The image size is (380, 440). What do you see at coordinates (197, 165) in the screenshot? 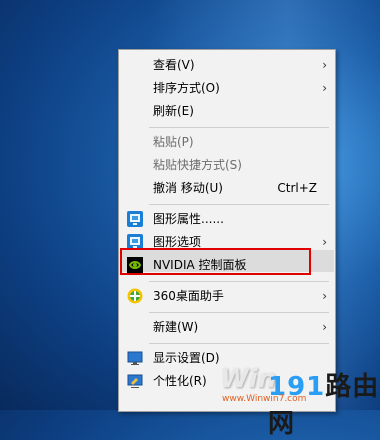
I see `menu-item-label: 粘贴快捷方式(S)` at bounding box center [197, 165].